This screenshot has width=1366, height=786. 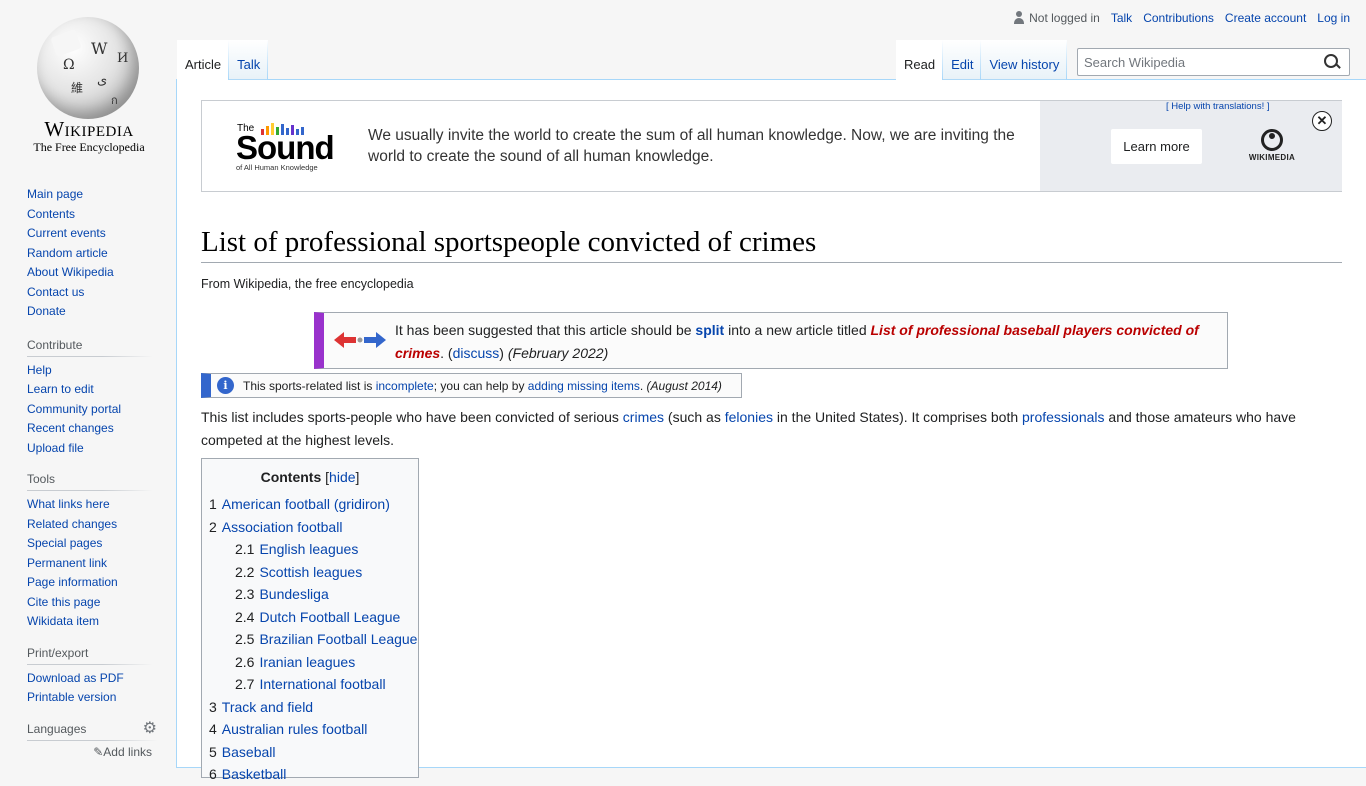 I want to click on toc-hide-wrapper: [hide], so click(x=342, y=477).